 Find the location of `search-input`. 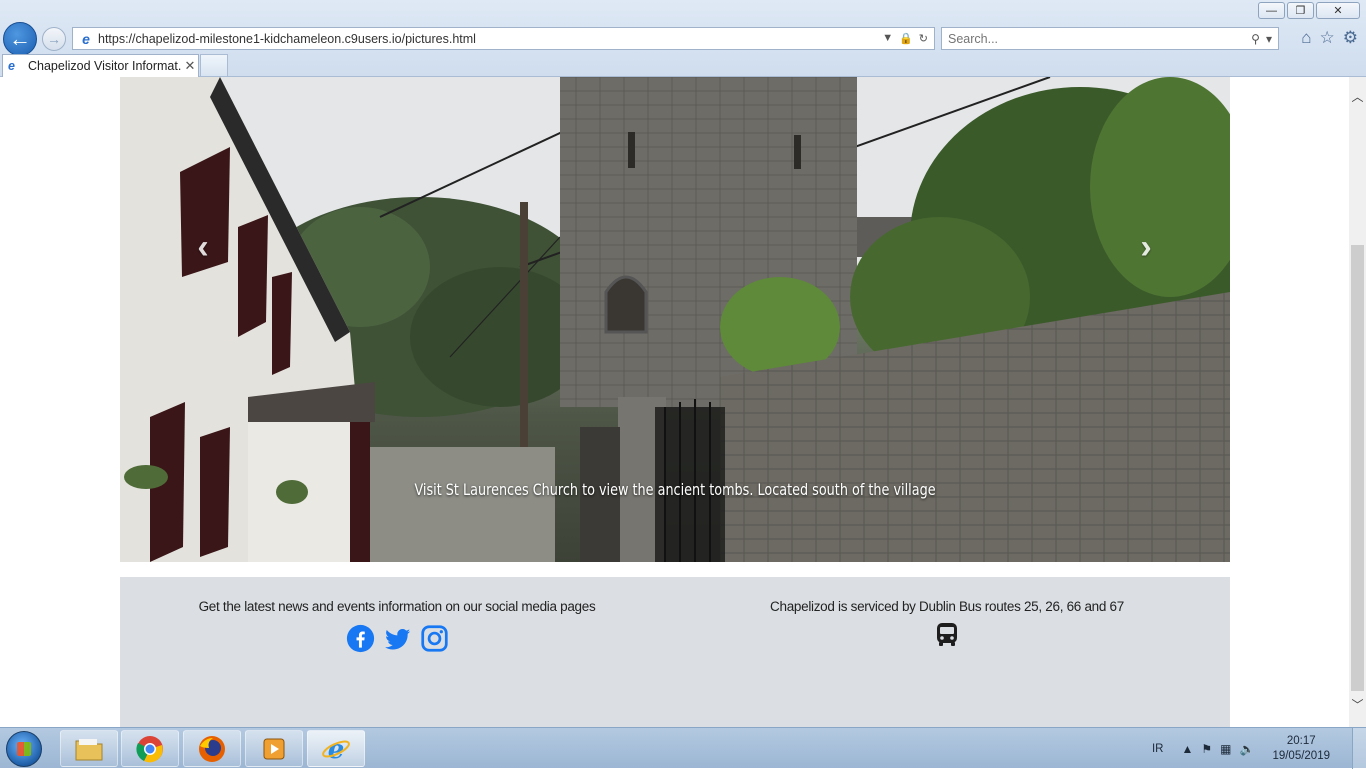

search-input is located at coordinates (1097, 38).